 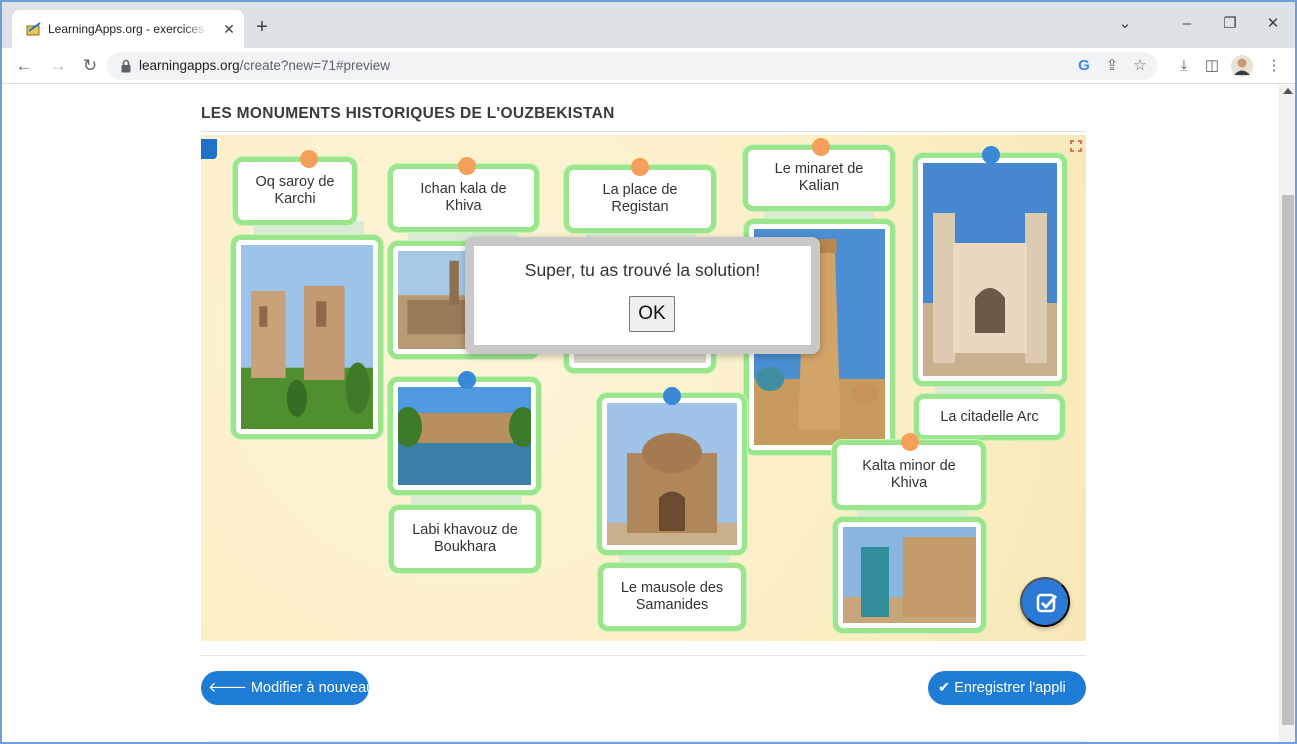 I want to click on reload-icon: ↻, so click(x=90, y=66).